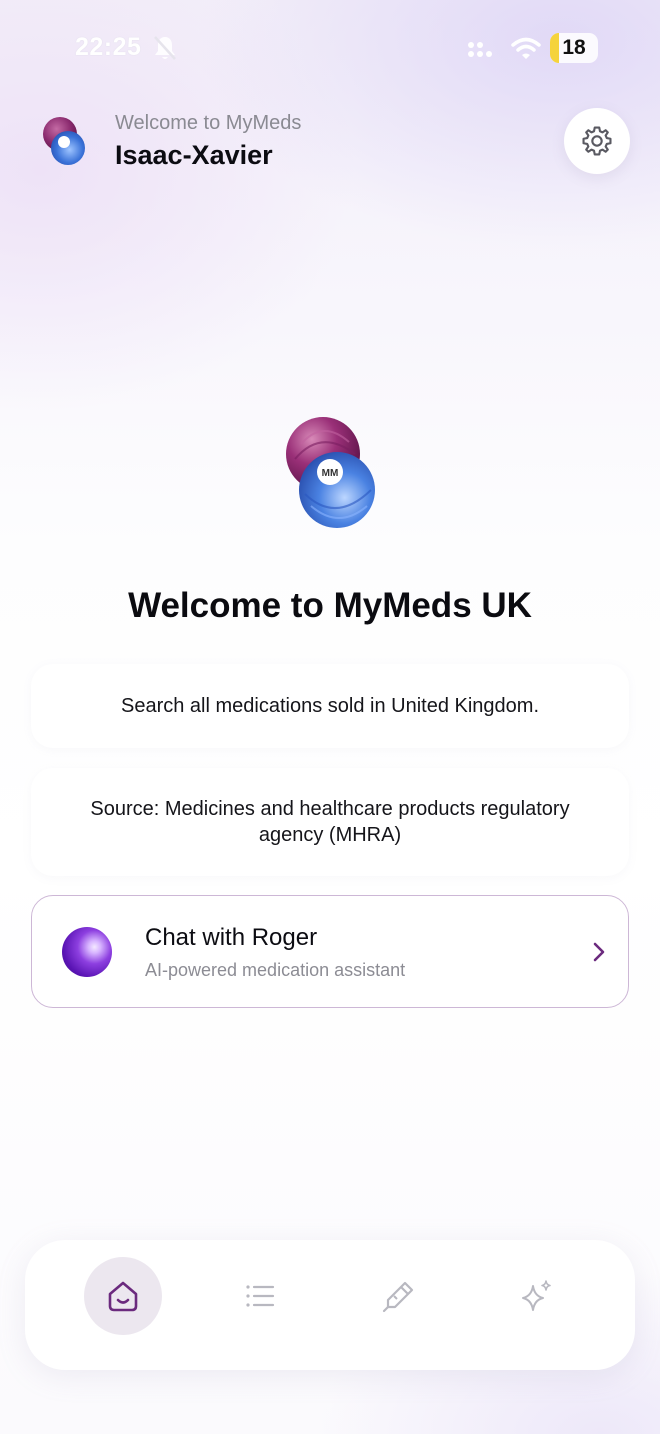 This screenshot has width=660, height=1434. I want to click on list-icon, so click(260, 1296).